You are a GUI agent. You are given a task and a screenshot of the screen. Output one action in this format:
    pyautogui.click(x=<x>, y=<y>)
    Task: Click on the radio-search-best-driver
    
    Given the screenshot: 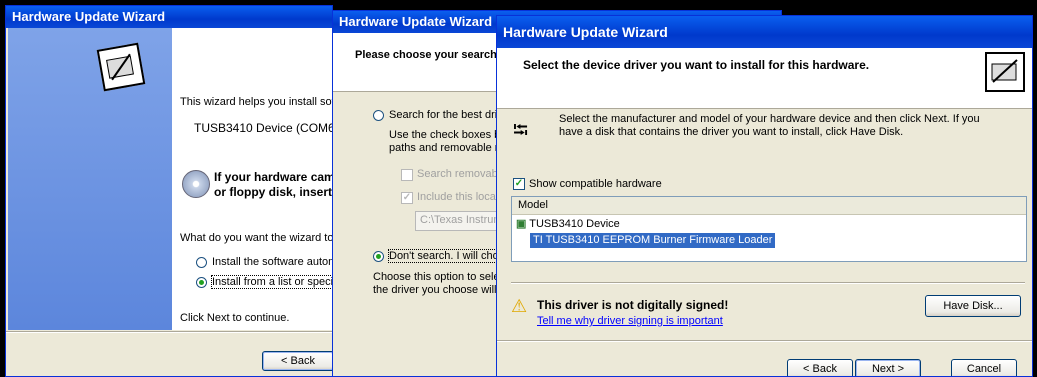 What is the action you would take?
    pyautogui.click(x=378, y=115)
    